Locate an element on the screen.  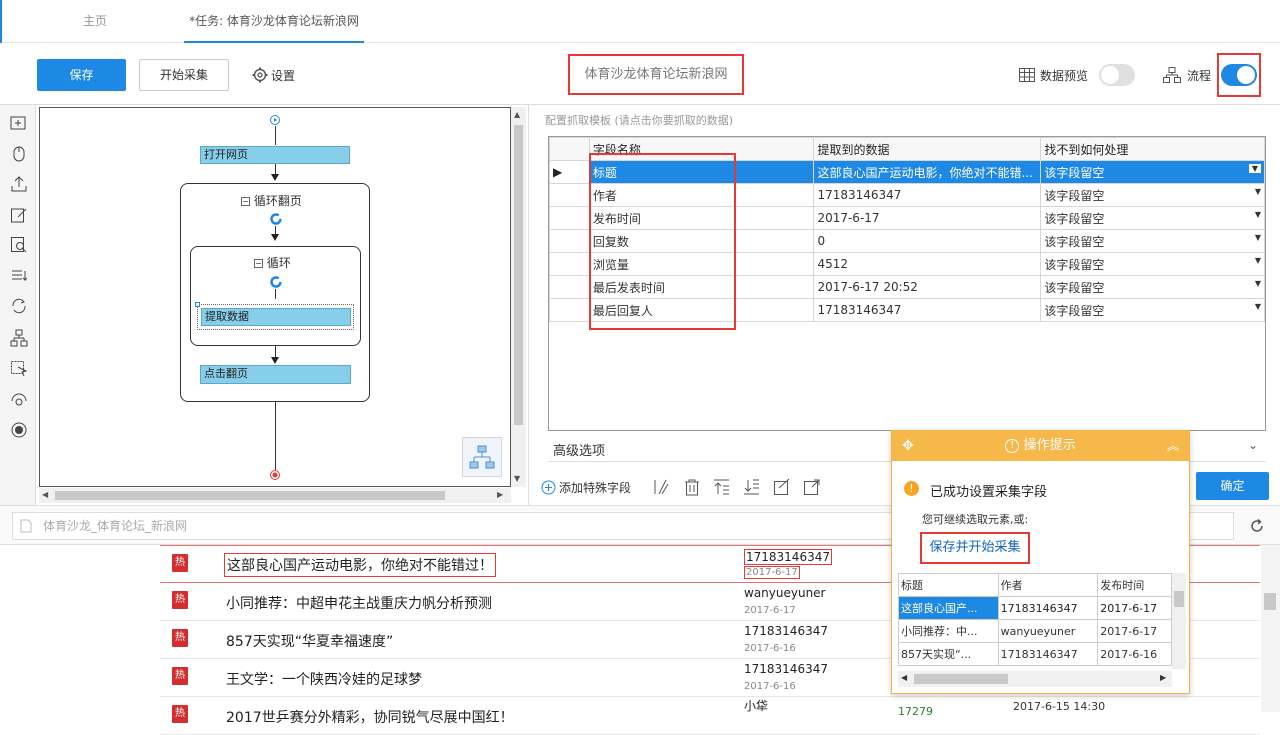
selection-handle is located at coordinates (197, 304).